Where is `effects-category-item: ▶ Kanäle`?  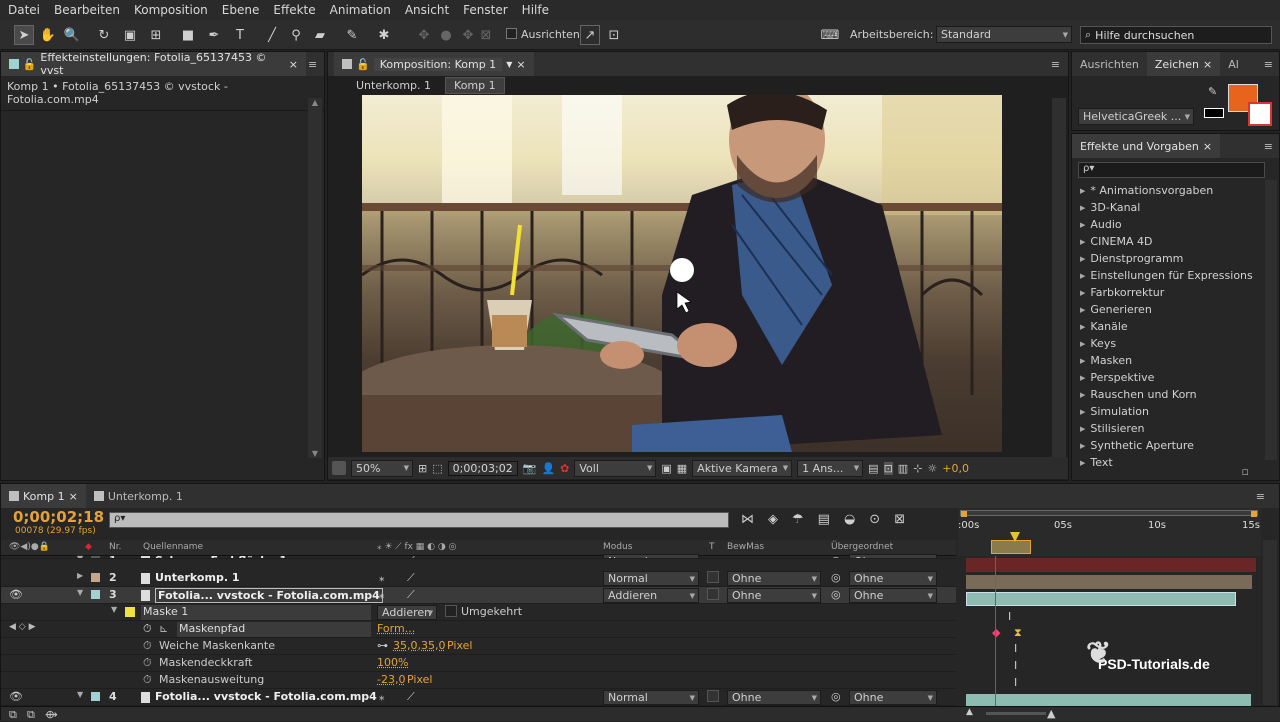 effects-category-item: ▶ Kanäle is located at coordinates (1175, 326).